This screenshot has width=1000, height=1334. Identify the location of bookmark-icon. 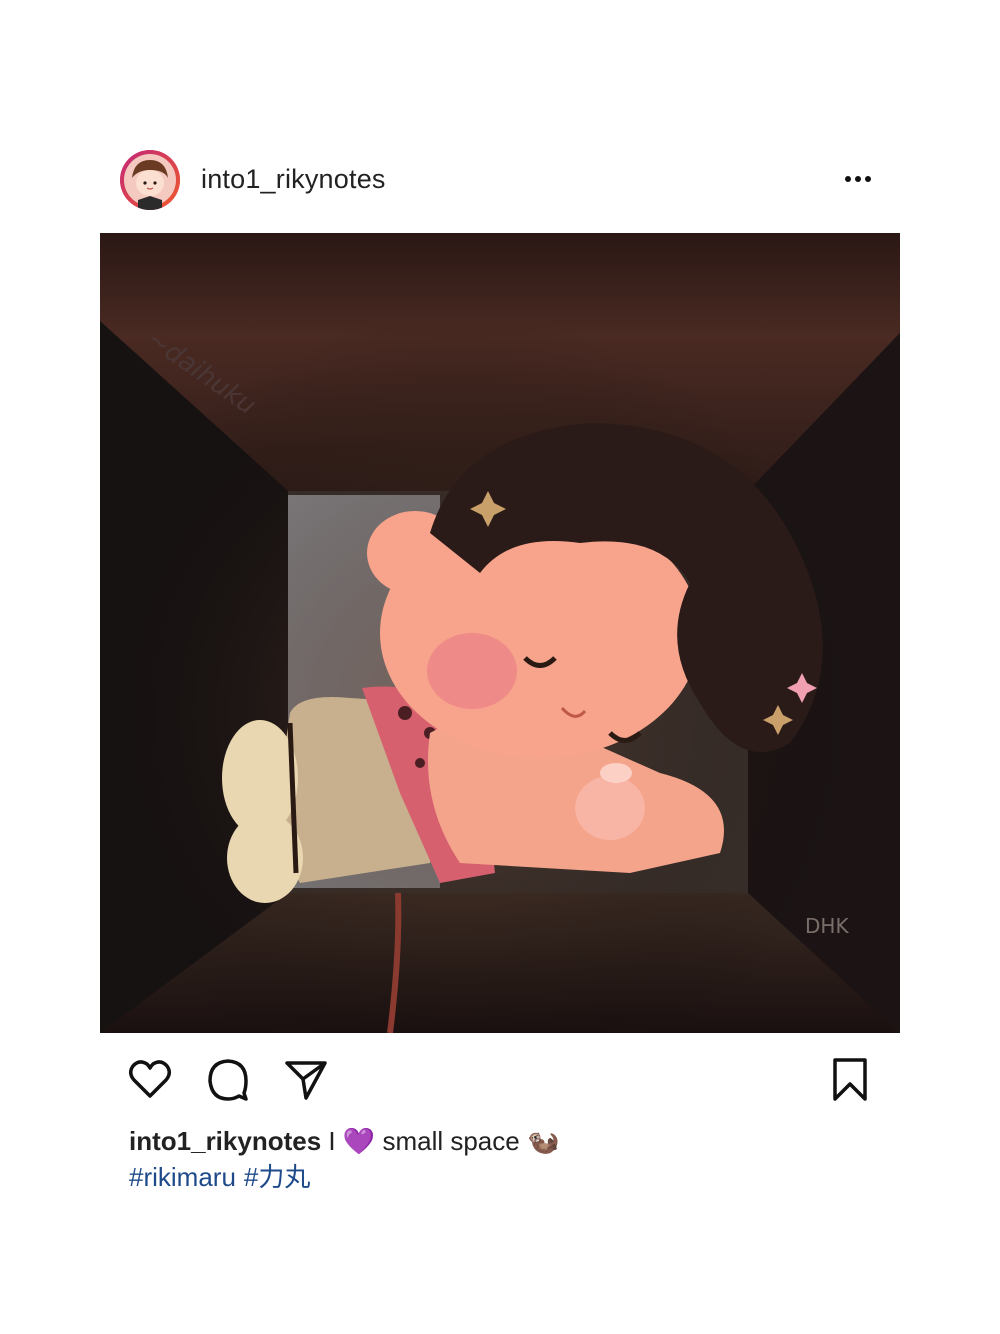
(850, 1079).